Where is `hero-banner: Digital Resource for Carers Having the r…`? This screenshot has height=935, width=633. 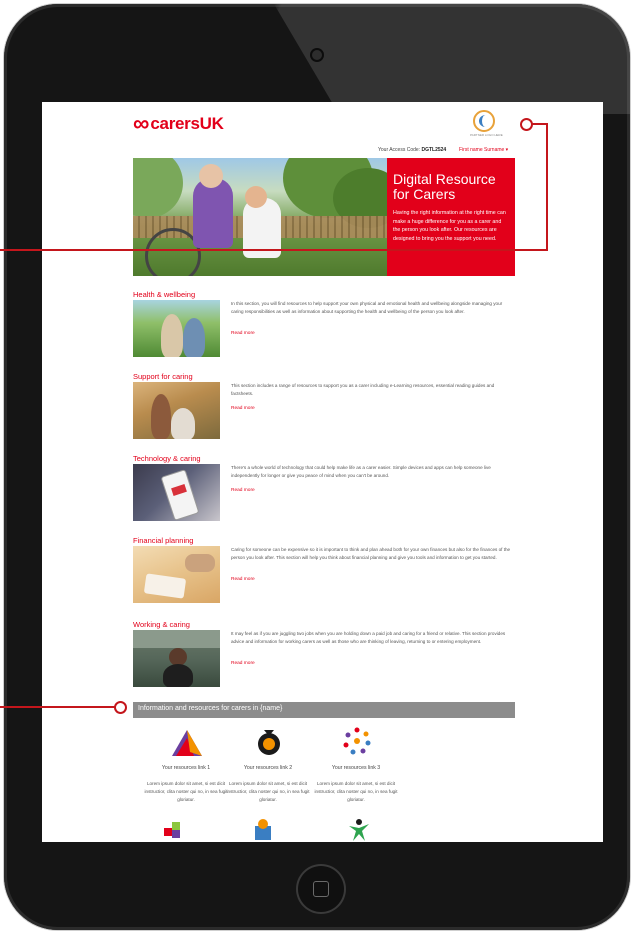 hero-banner: Digital Resource for Carers Having the r… is located at coordinates (324, 217).